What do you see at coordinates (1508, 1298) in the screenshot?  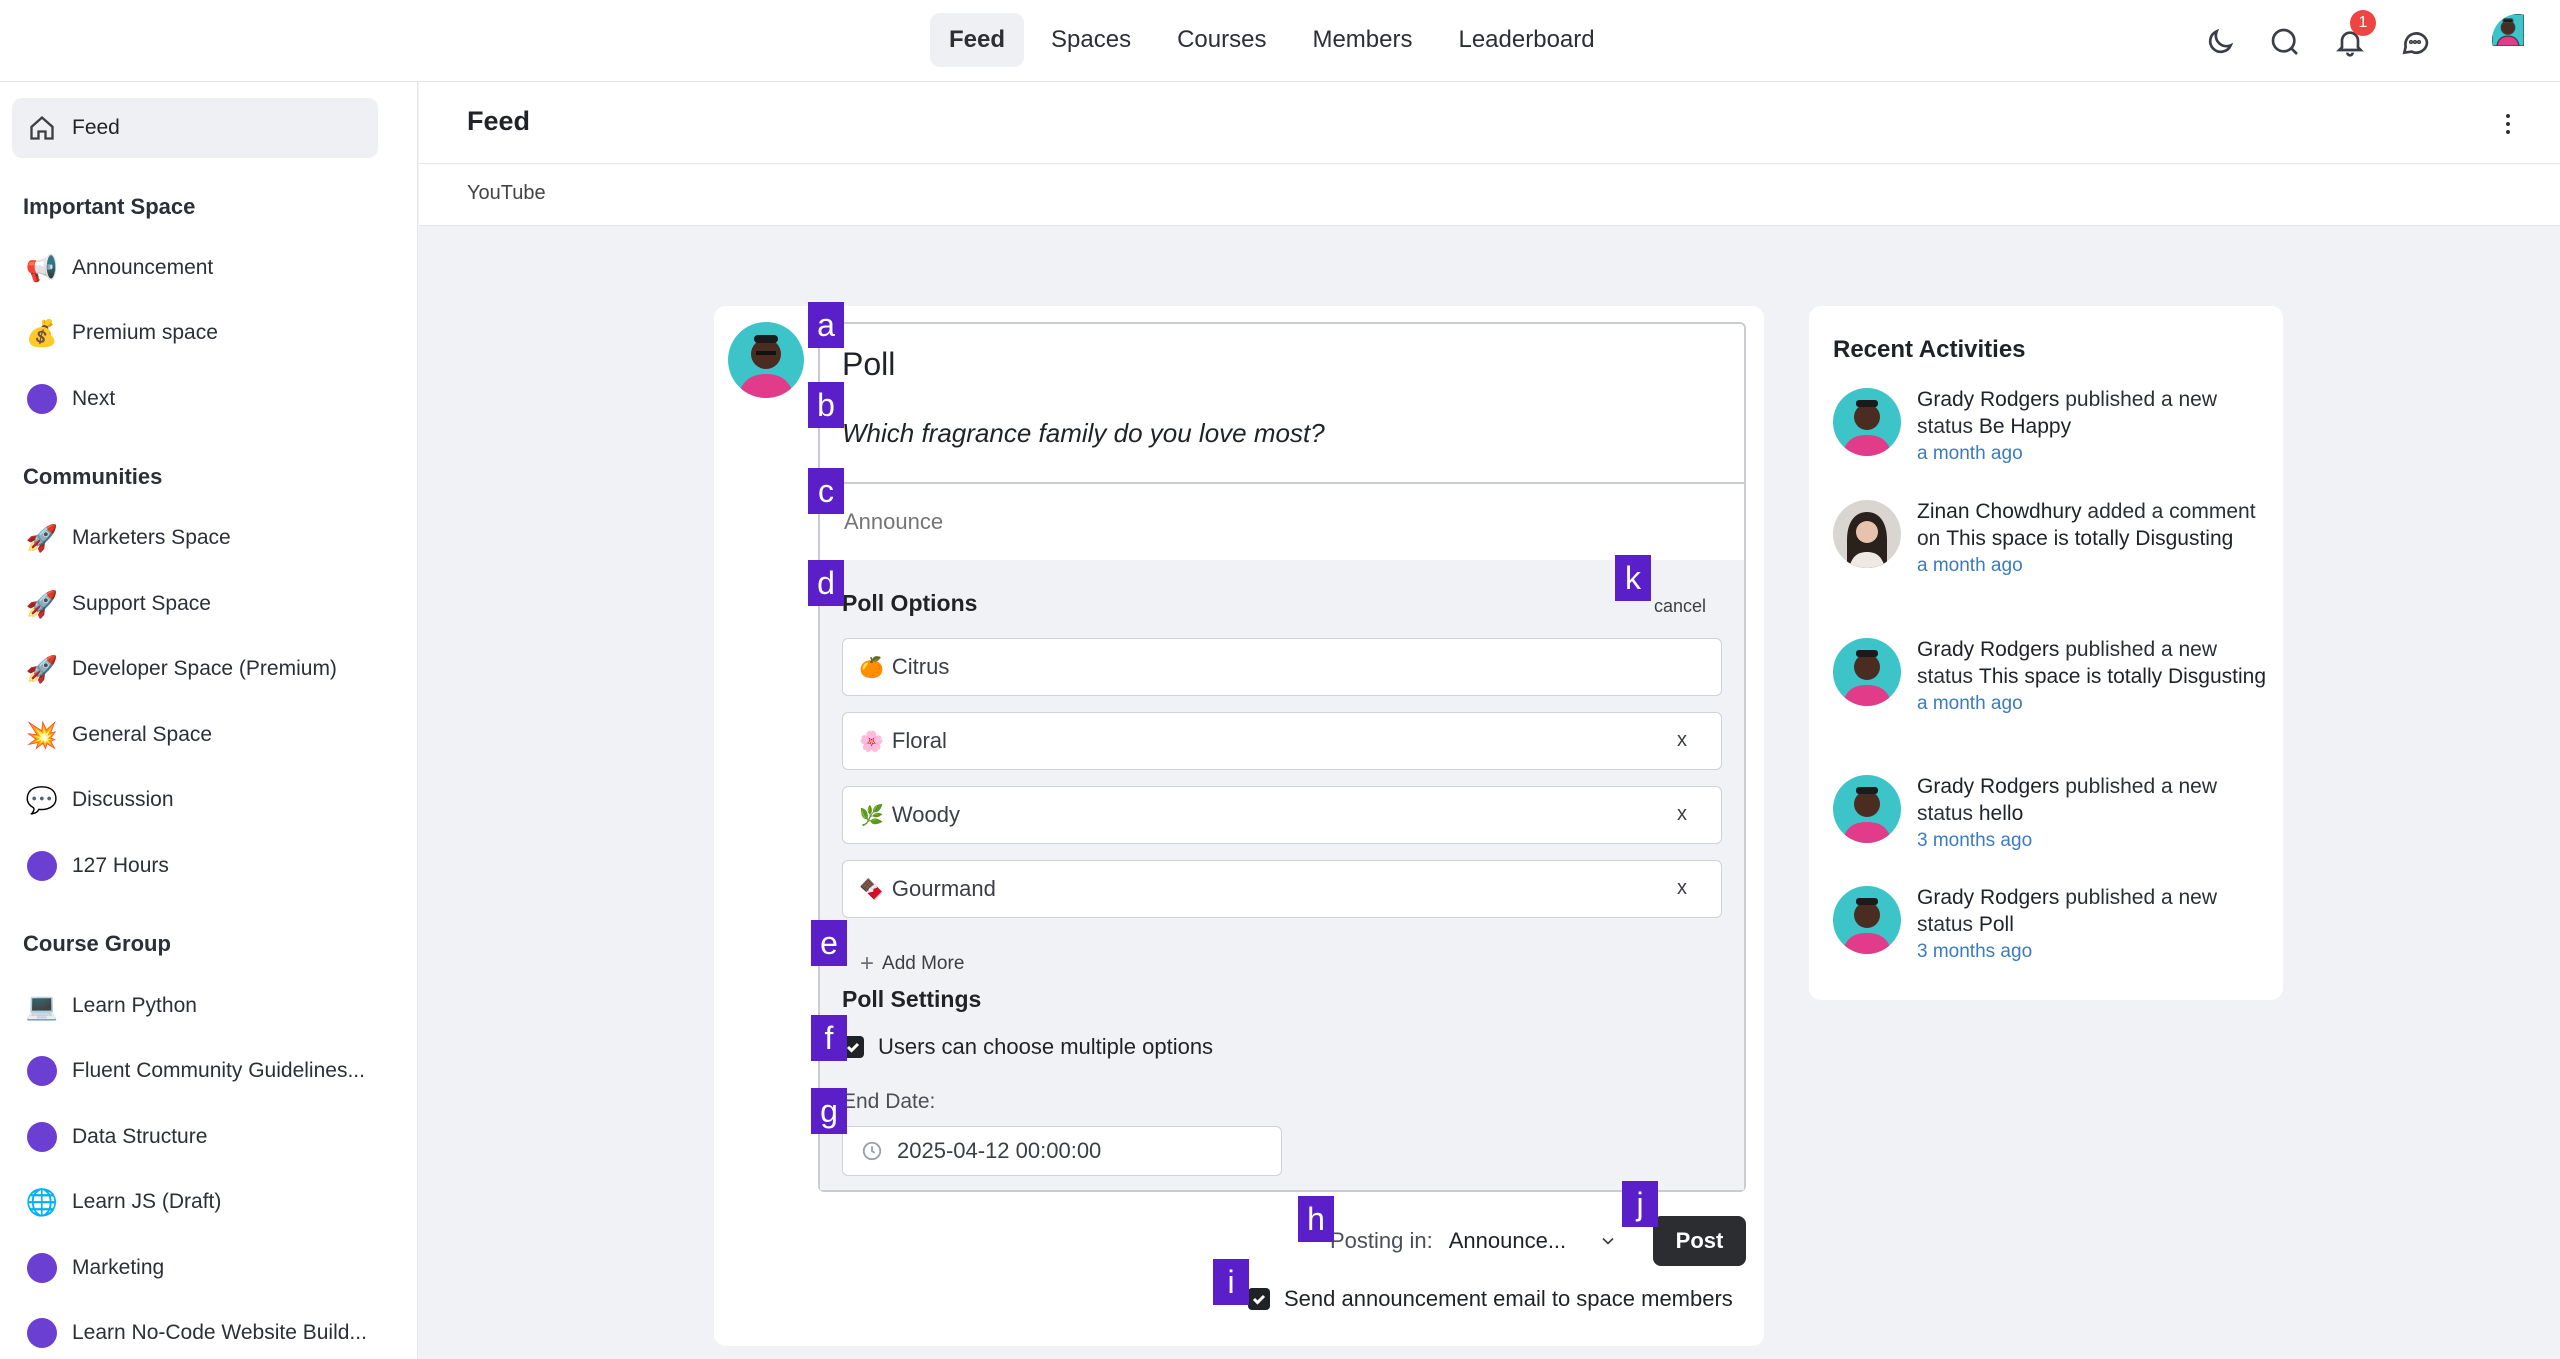 I see `announcement-email-label: Send announcement email to space members` at bounding box center [1508, 1298].